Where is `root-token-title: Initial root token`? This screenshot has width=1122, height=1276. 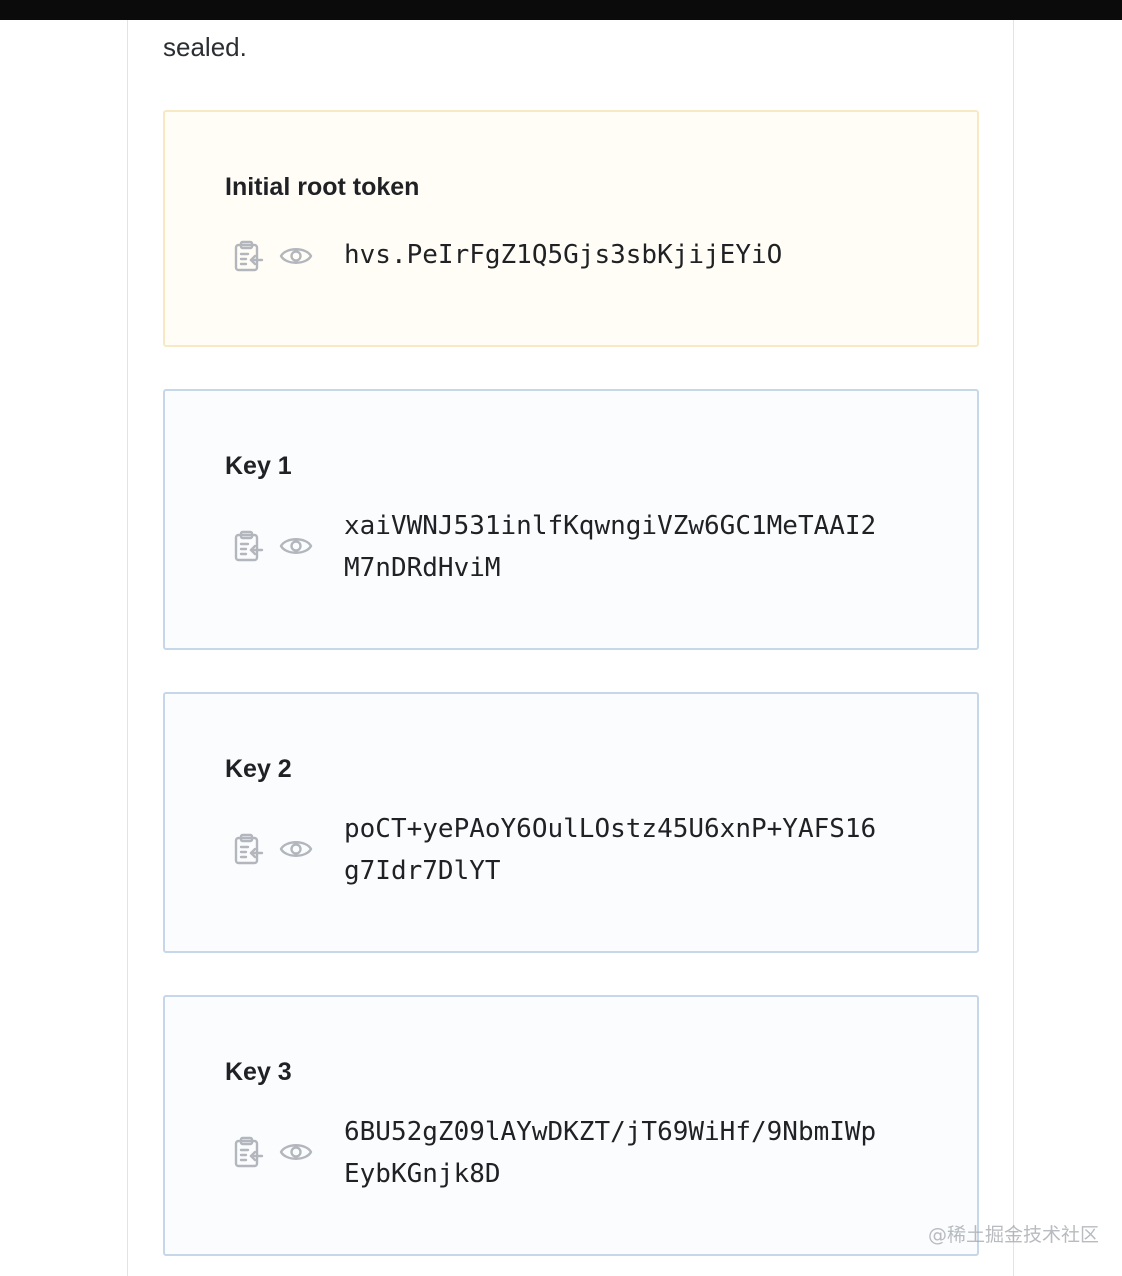 root-token-title: Initial root token is located at coordinates (322, 187).